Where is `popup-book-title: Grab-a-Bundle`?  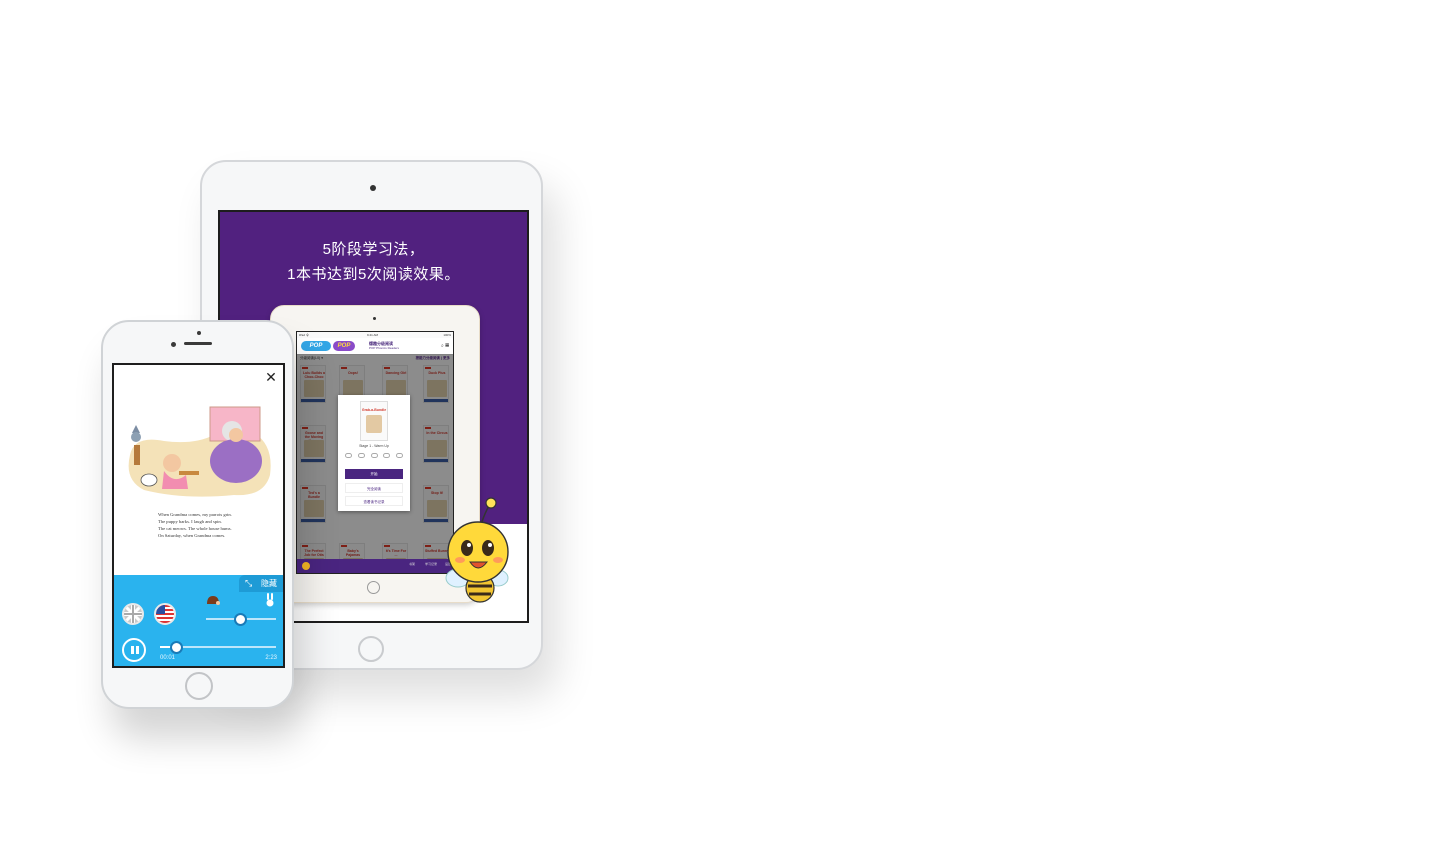 popup-book-title: Grab-a-Bundle is located at coordinates (374, 410).